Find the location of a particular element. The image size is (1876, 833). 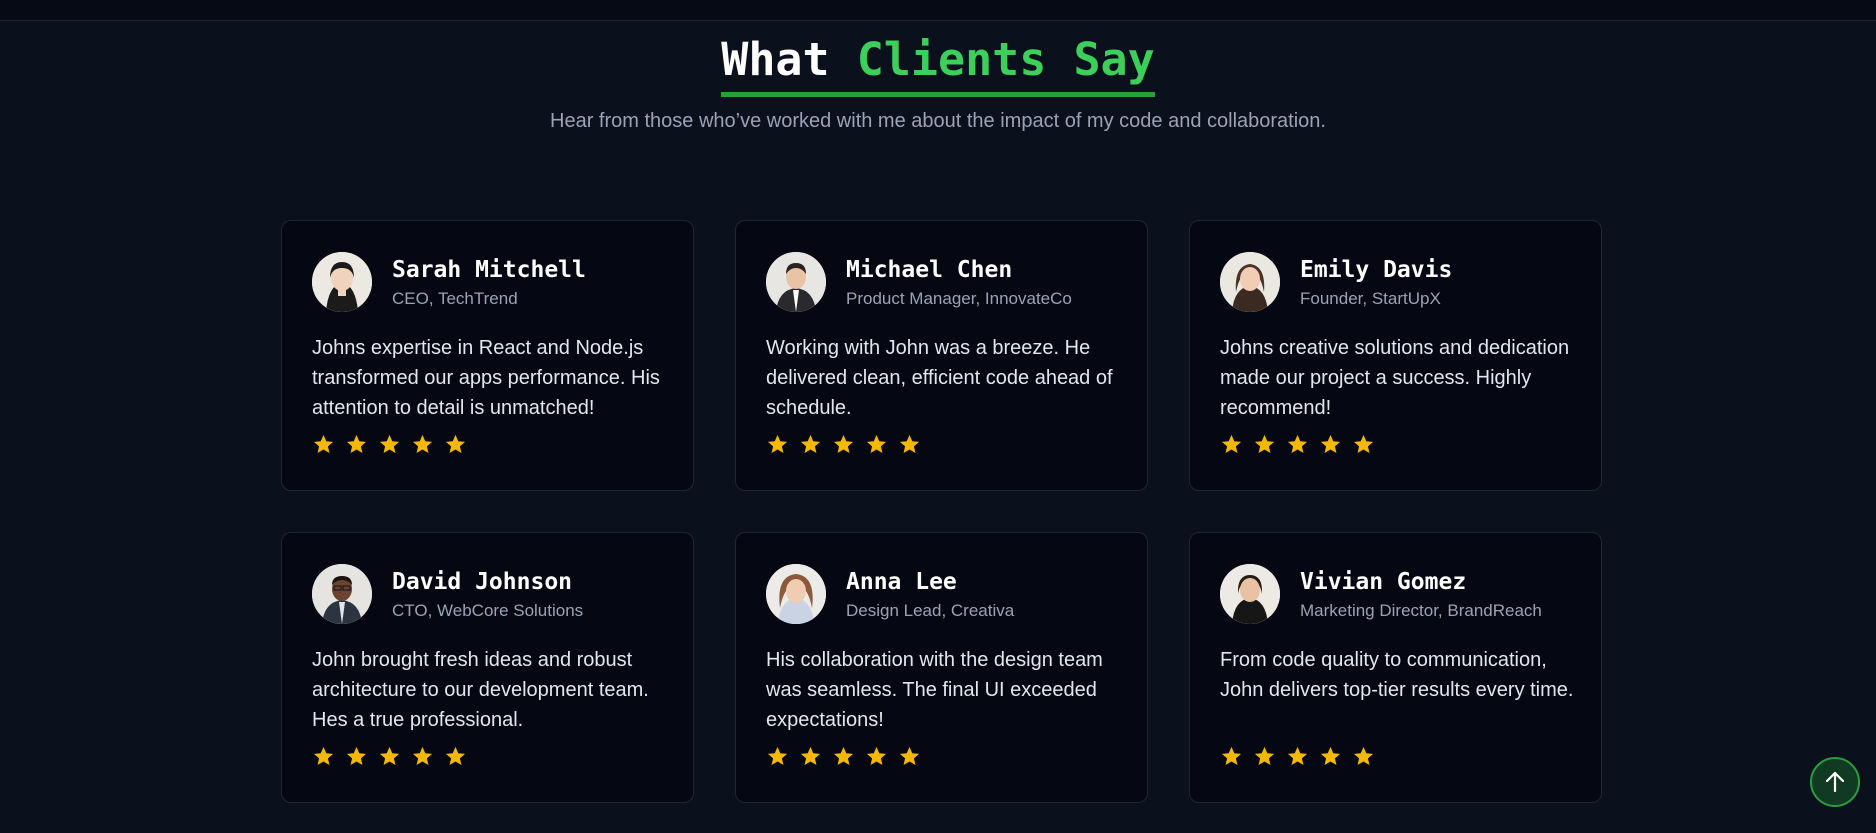

client-name: Vivian Gomez is located at coordinates (1383, 582).